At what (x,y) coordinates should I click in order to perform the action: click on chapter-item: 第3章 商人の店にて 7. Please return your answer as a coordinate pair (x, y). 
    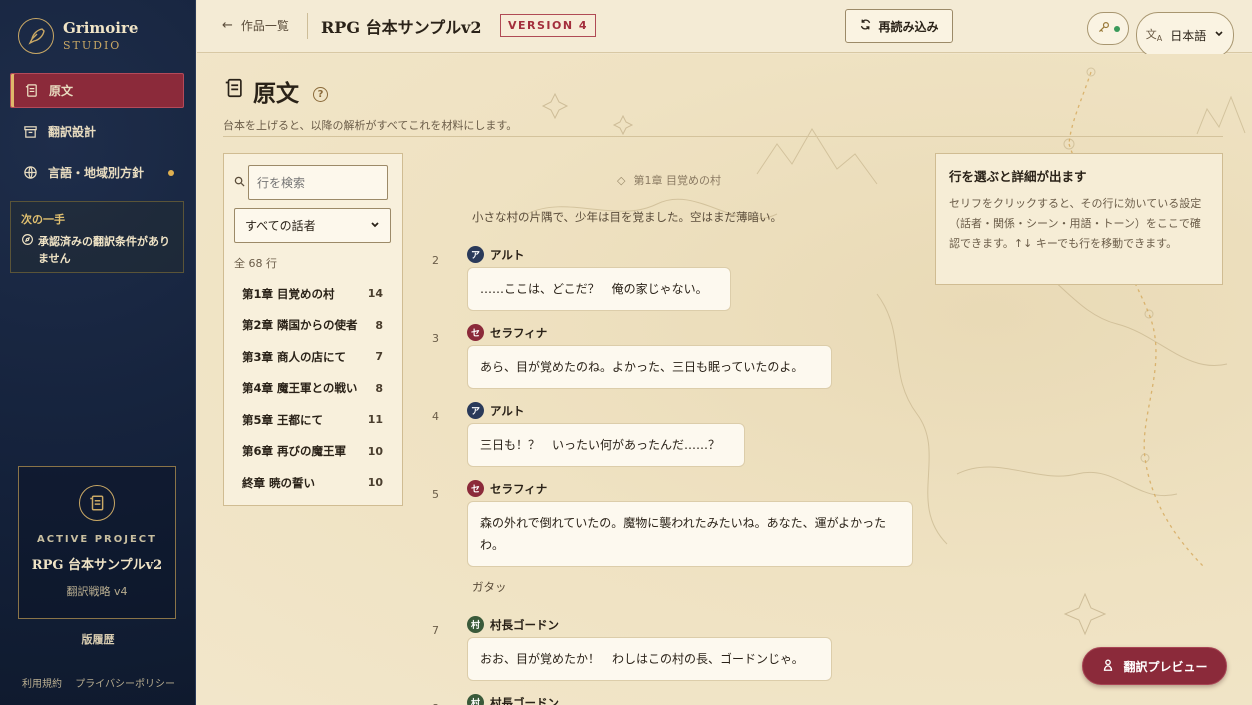
    Looking at the image, I should click on (312, 357).